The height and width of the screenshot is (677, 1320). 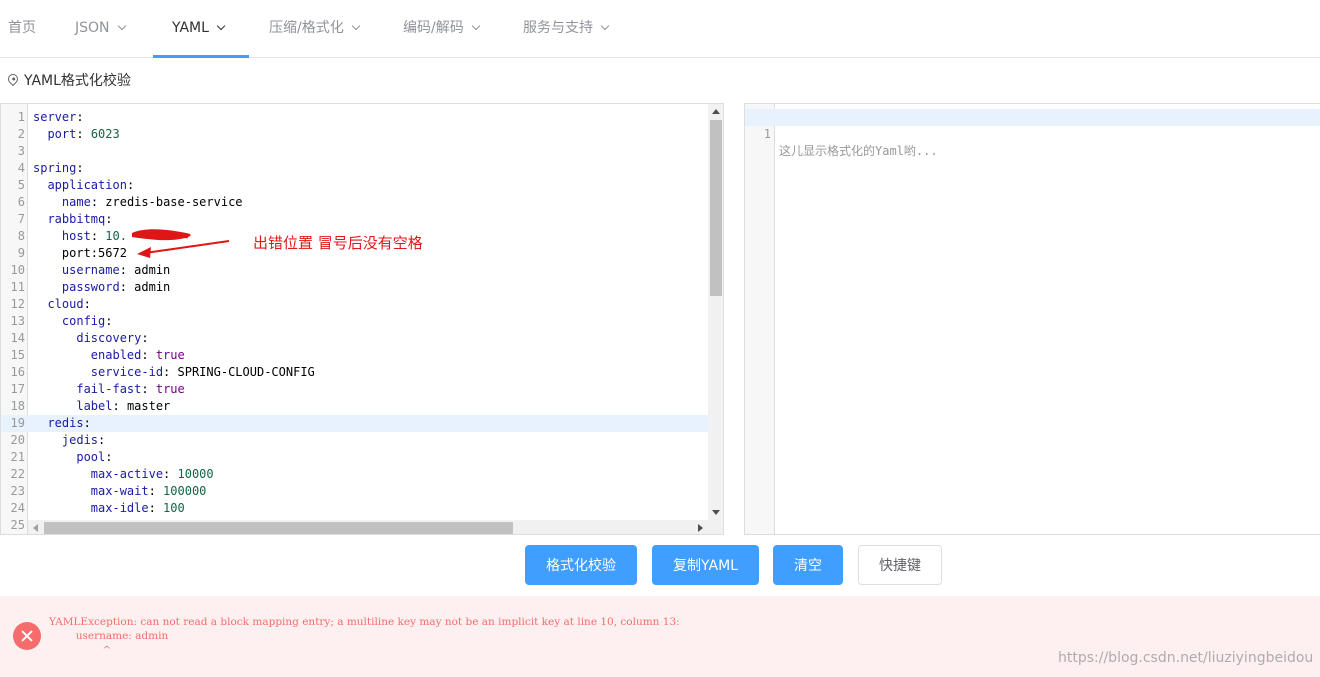 What do you see at coordinates (185, 491) in the screenshot?
I see `yaml-value: 100000` at bounding box center [185, 491].